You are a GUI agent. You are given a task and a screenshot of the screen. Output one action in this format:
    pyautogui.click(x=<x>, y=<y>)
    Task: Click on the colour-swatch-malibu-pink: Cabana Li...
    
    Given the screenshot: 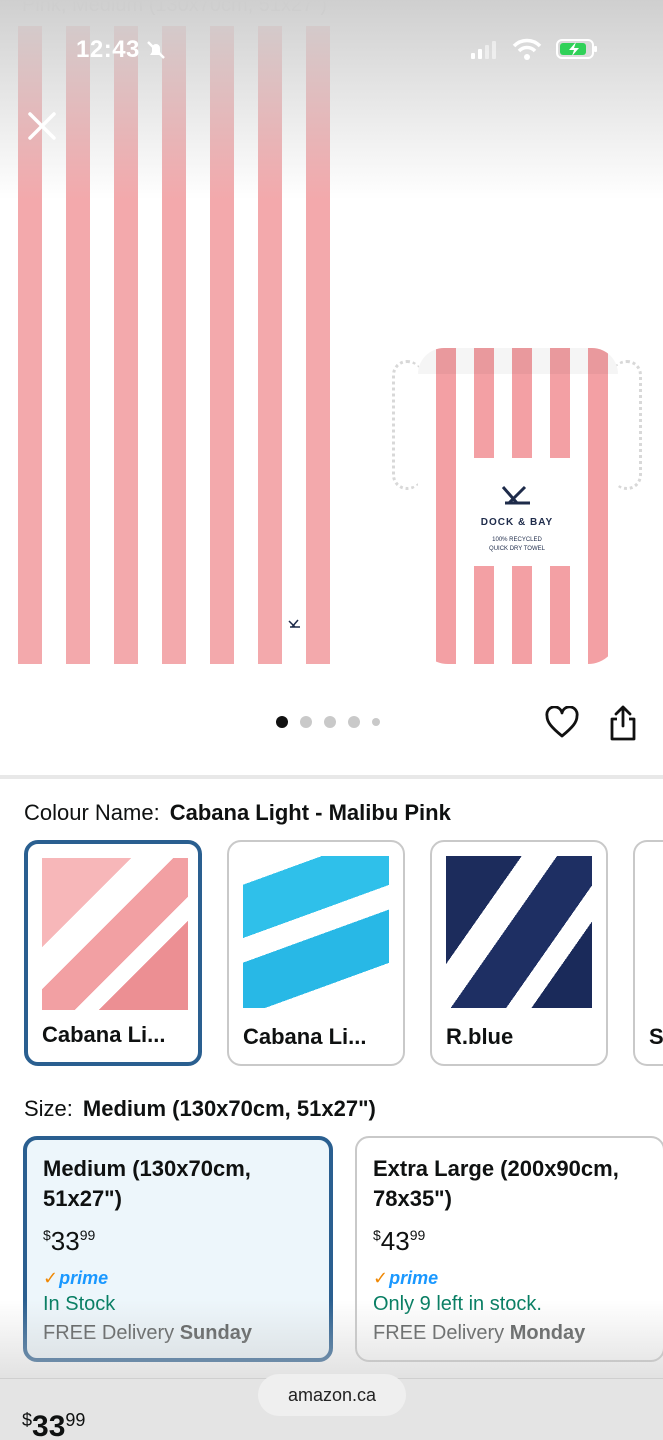 What is the action you would take?
    pyautogui.click(x=113, y=953)
    